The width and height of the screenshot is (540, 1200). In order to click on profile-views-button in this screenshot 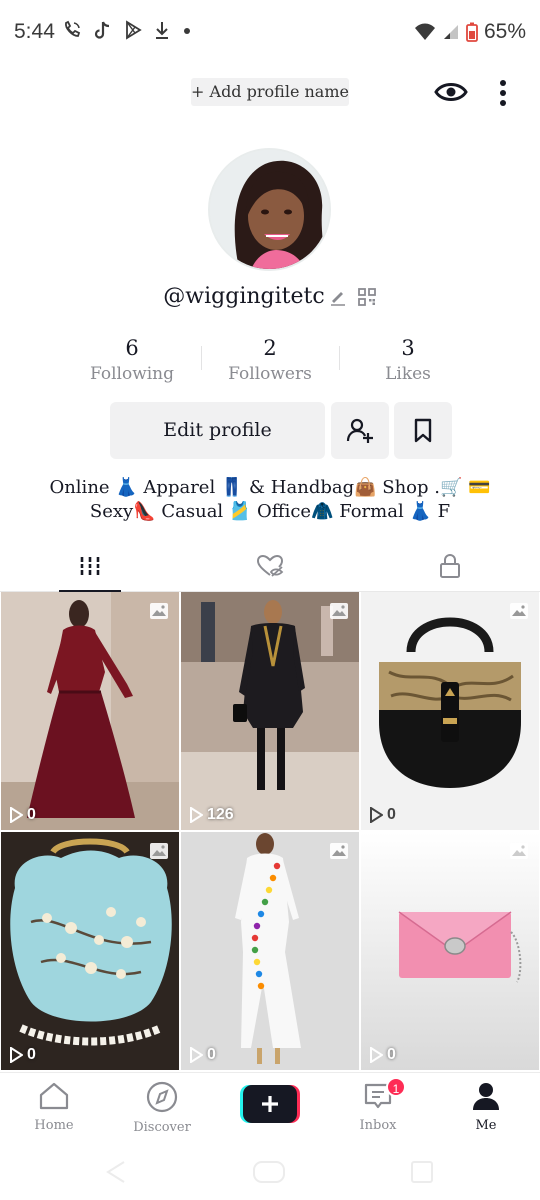, I will do `click(451, 92)`.